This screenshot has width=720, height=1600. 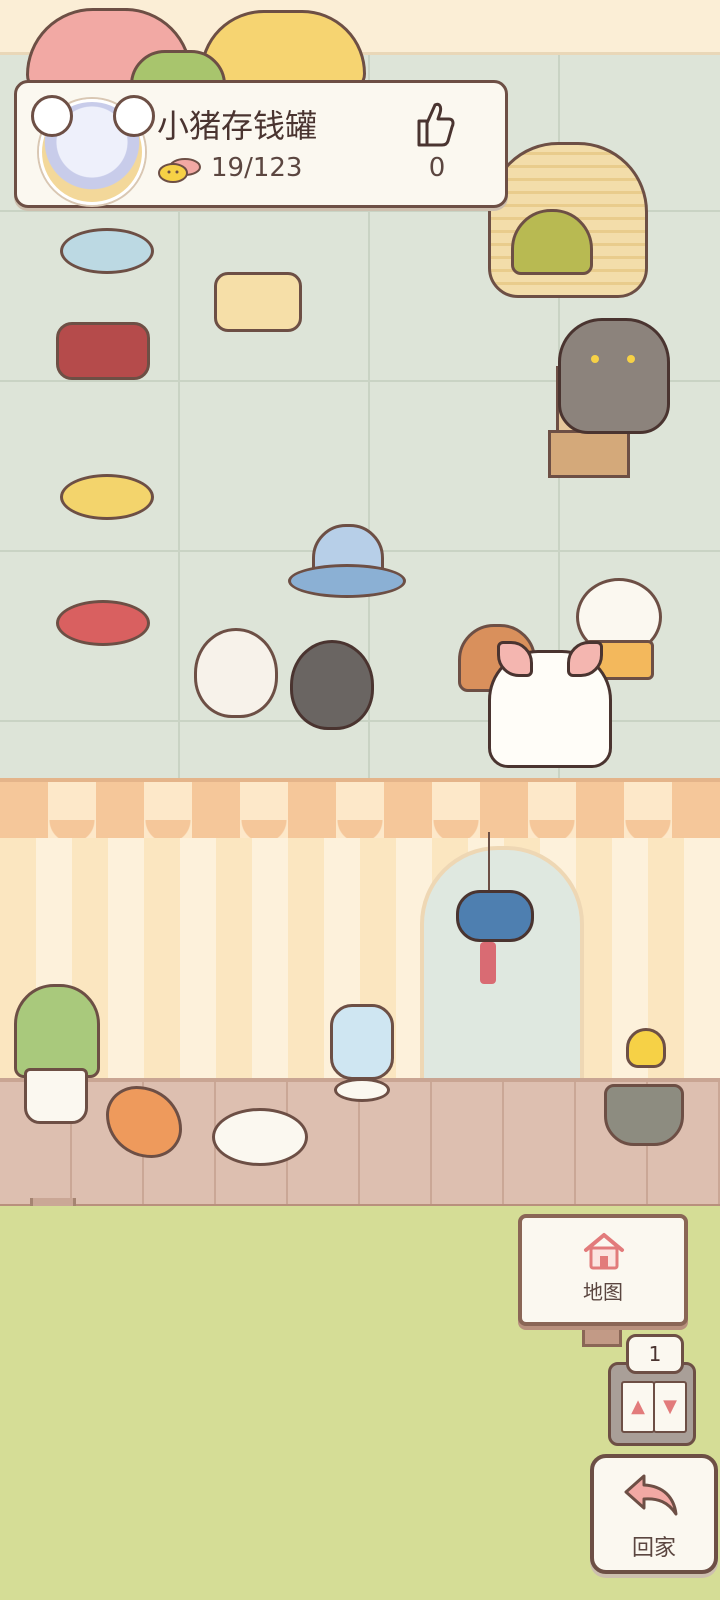 What do you see at coordinates (437, 168) in the screenshot?
I see `like-count: 0` at bounding box center [437, 168].